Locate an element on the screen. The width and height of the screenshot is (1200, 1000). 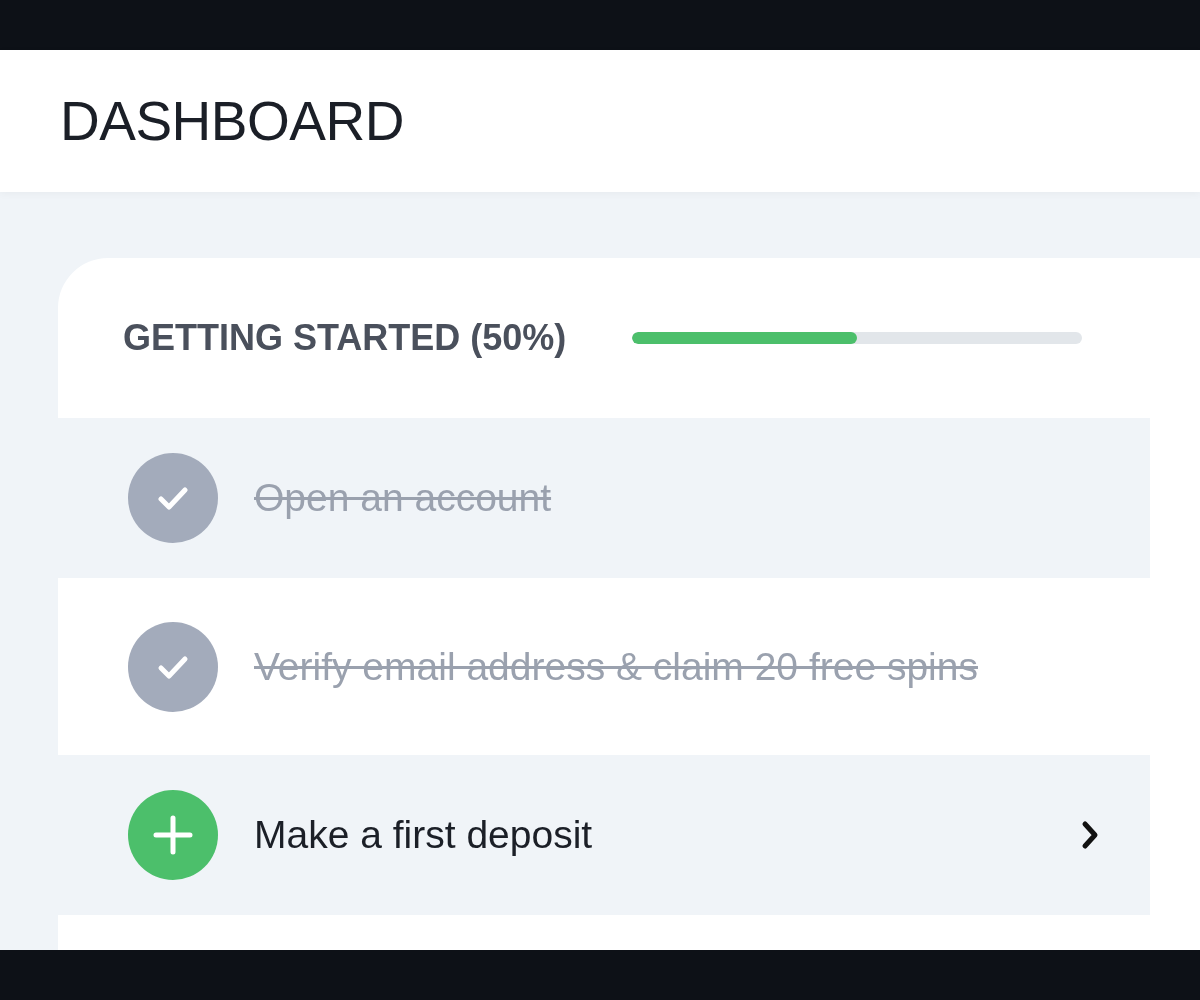
page-title: DASHBOARD is located at coordinates (232, 121).